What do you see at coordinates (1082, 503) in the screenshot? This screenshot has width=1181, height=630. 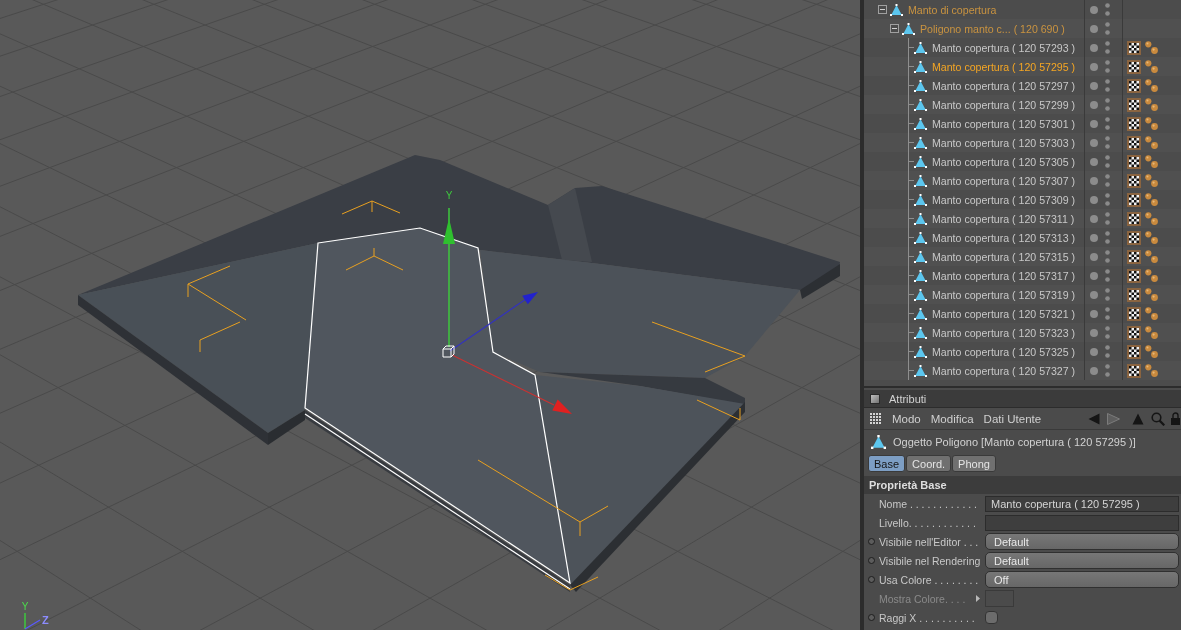 I see `text-field: Manto copertura ( 120 57295 )` at bounding box center [1082, 503].